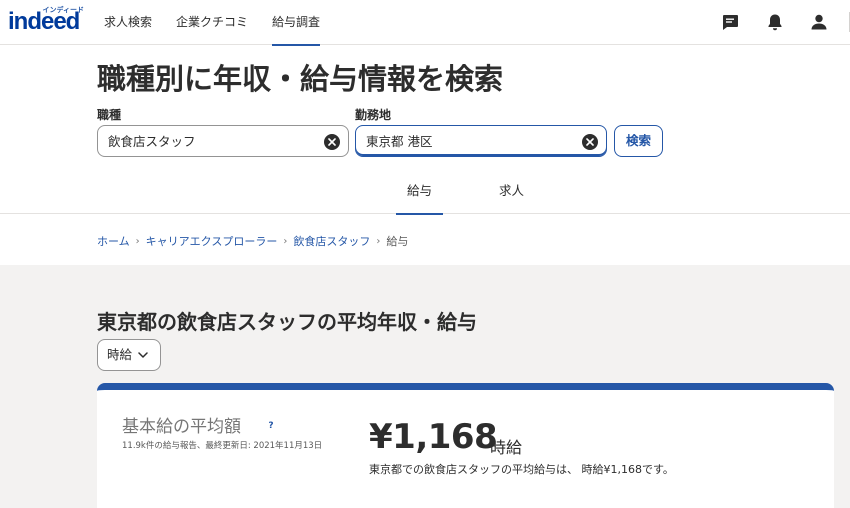 This screenshot has width=850, height=508. What do you see at coordinates (212, 22) in the screenshot?
I see `nav-company-reviews: 企業クチコミ` at bounding box center [212, 22].